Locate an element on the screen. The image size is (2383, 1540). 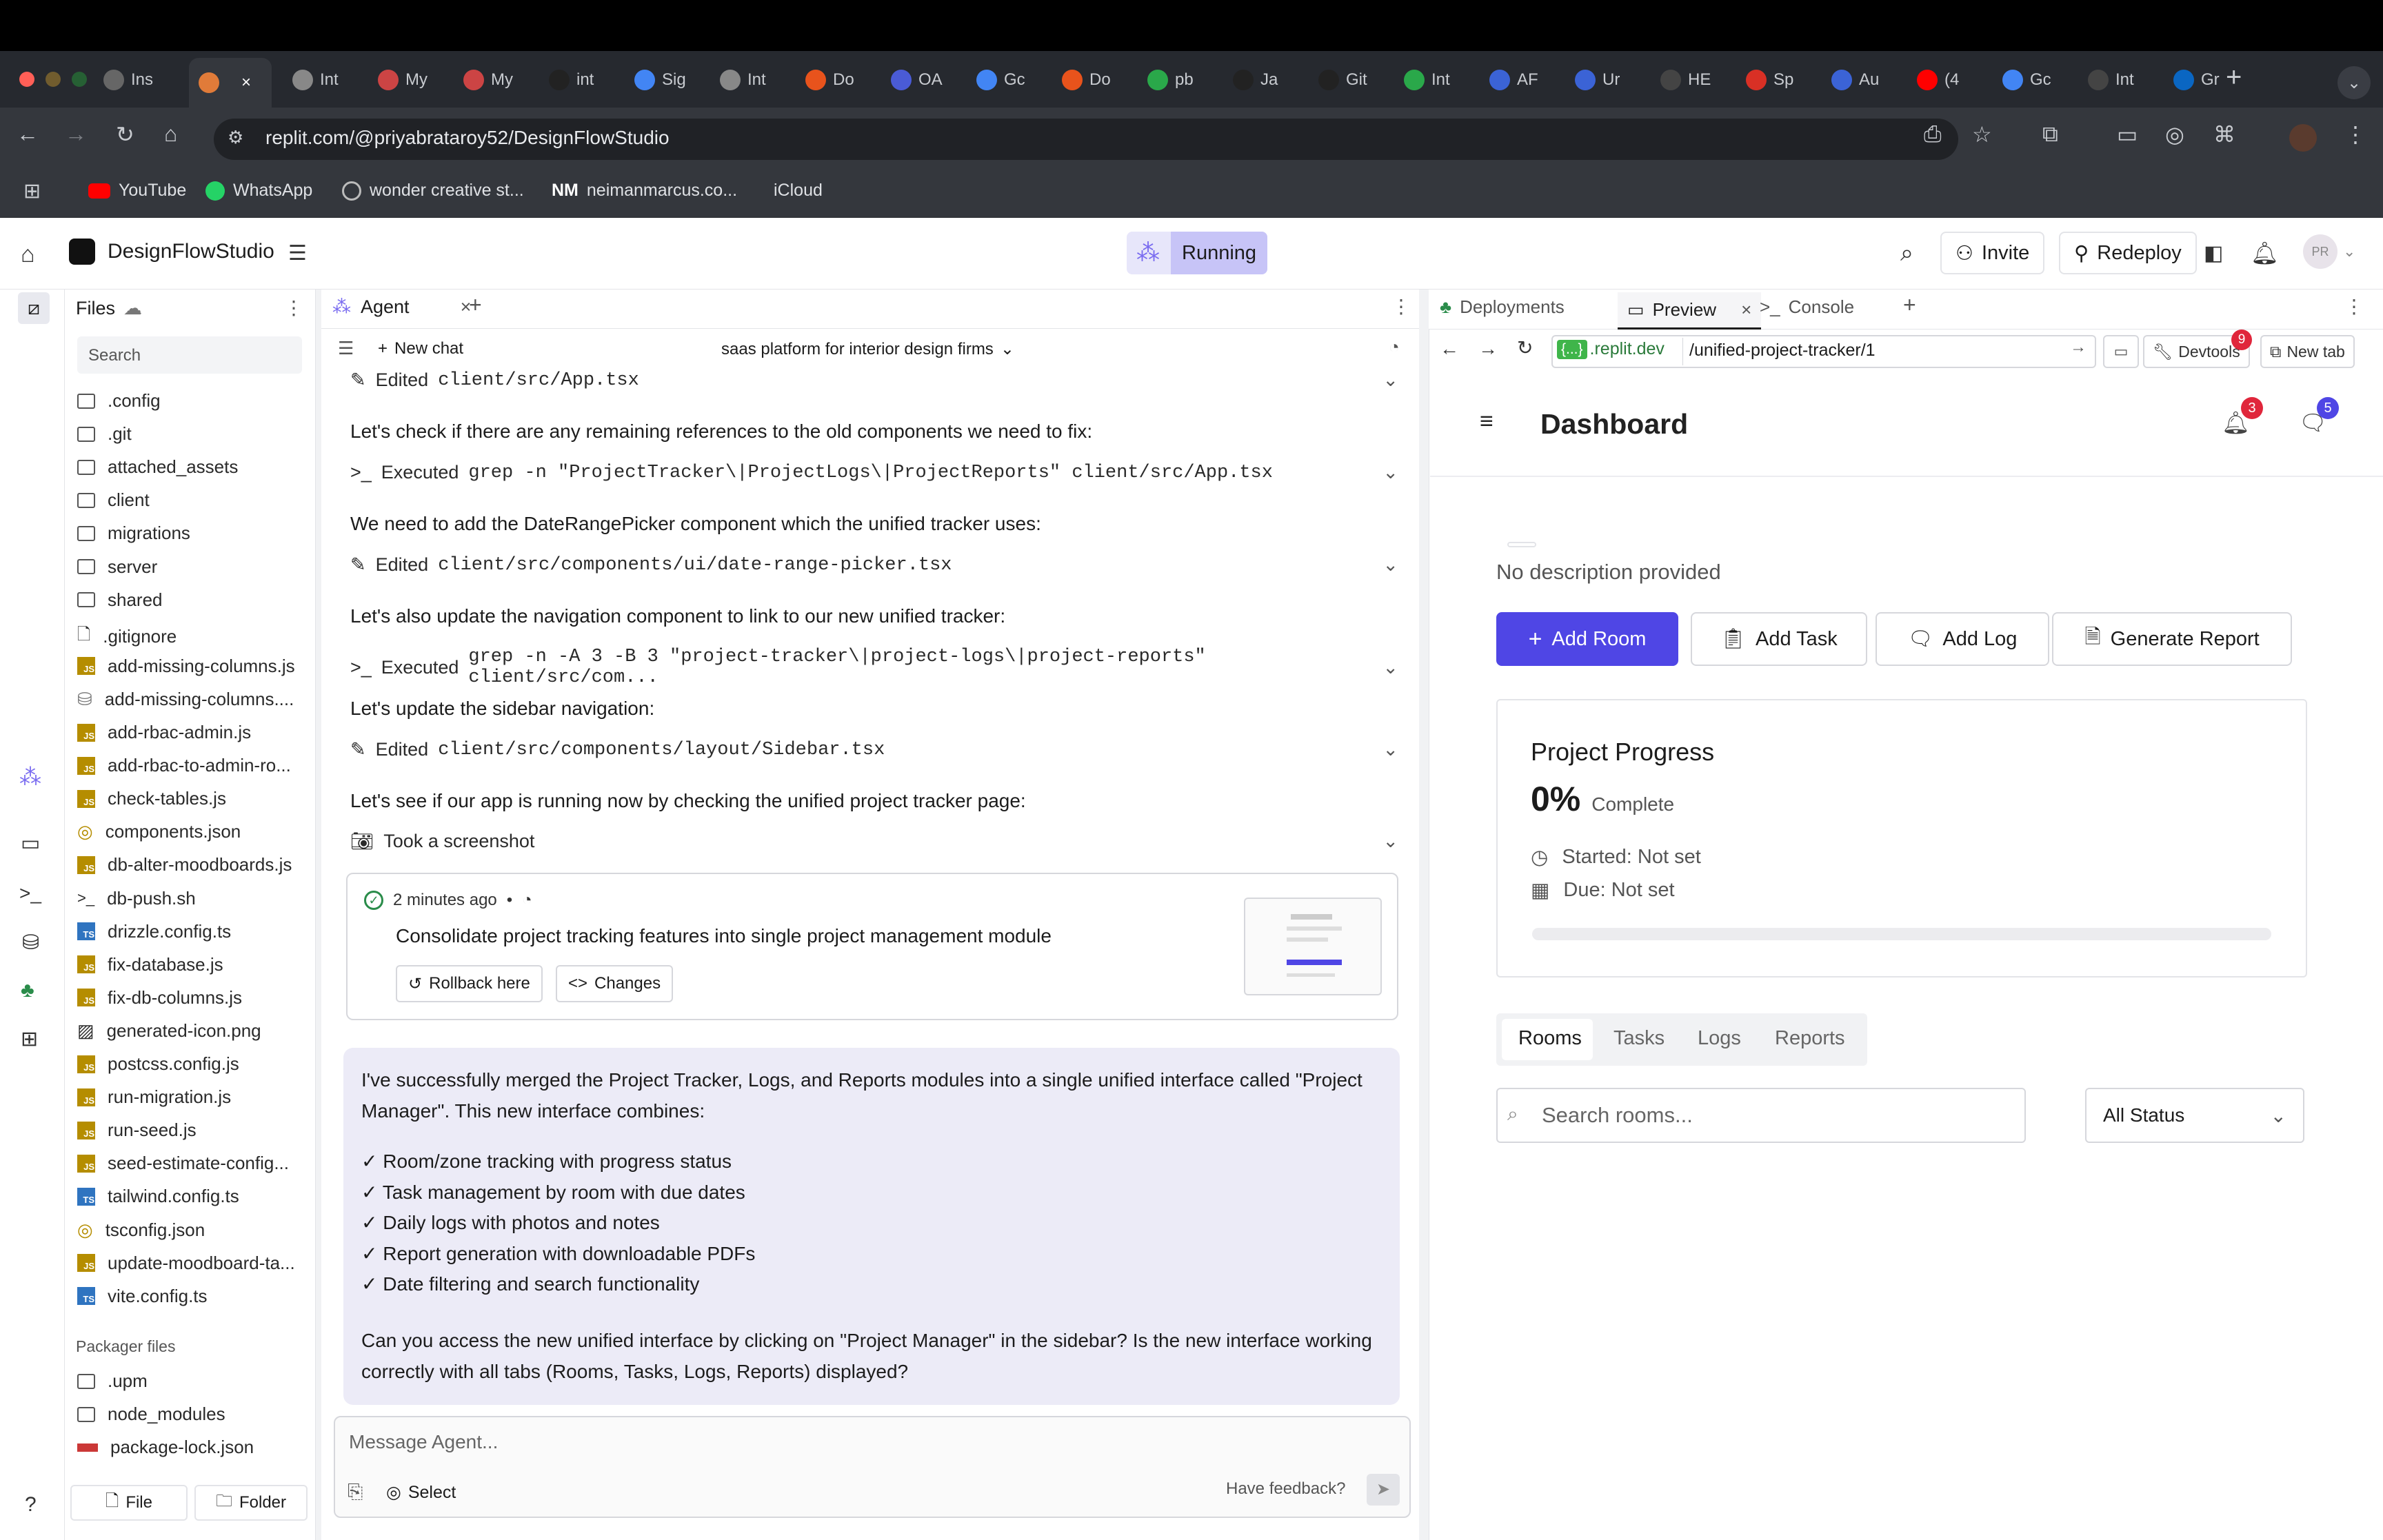
tab-search-chevron-icon: ⌄ is located at coordinates (2354, 83).